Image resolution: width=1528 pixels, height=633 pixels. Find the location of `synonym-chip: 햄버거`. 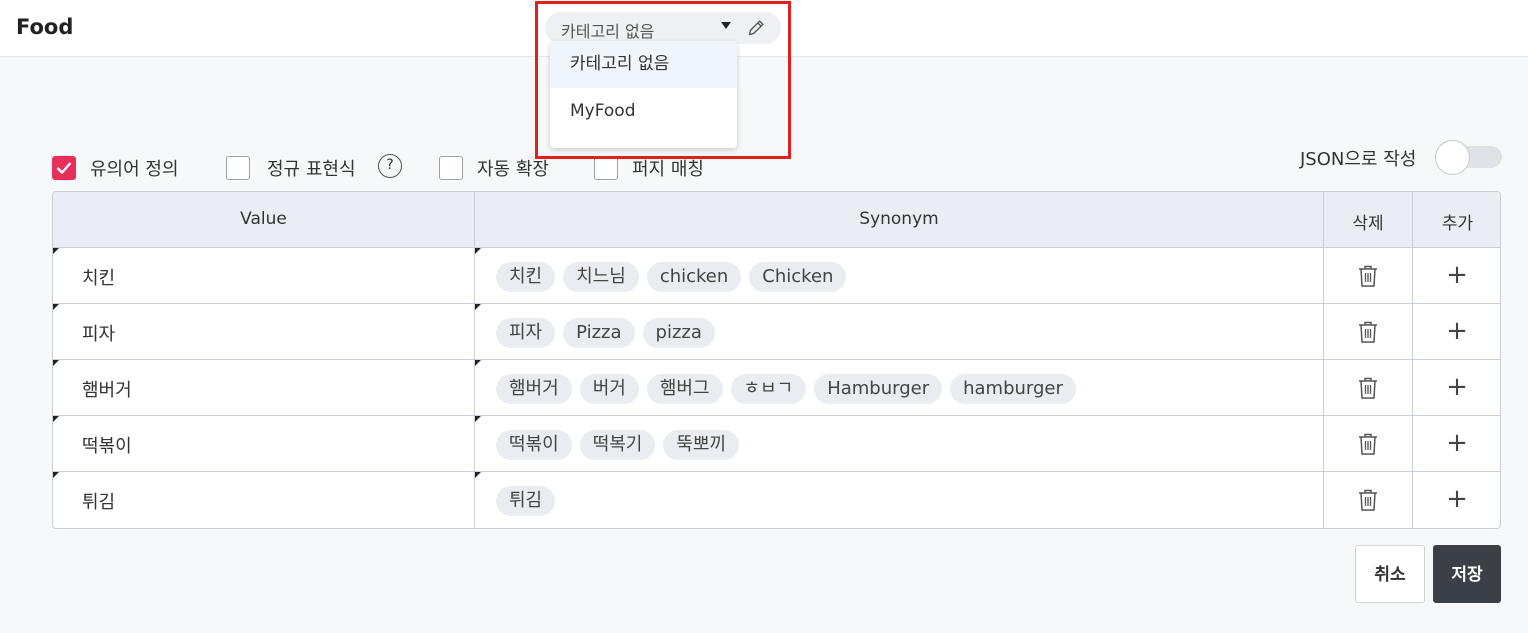

synonym-chip: 햄버거 is located at coordinates (534, 389).